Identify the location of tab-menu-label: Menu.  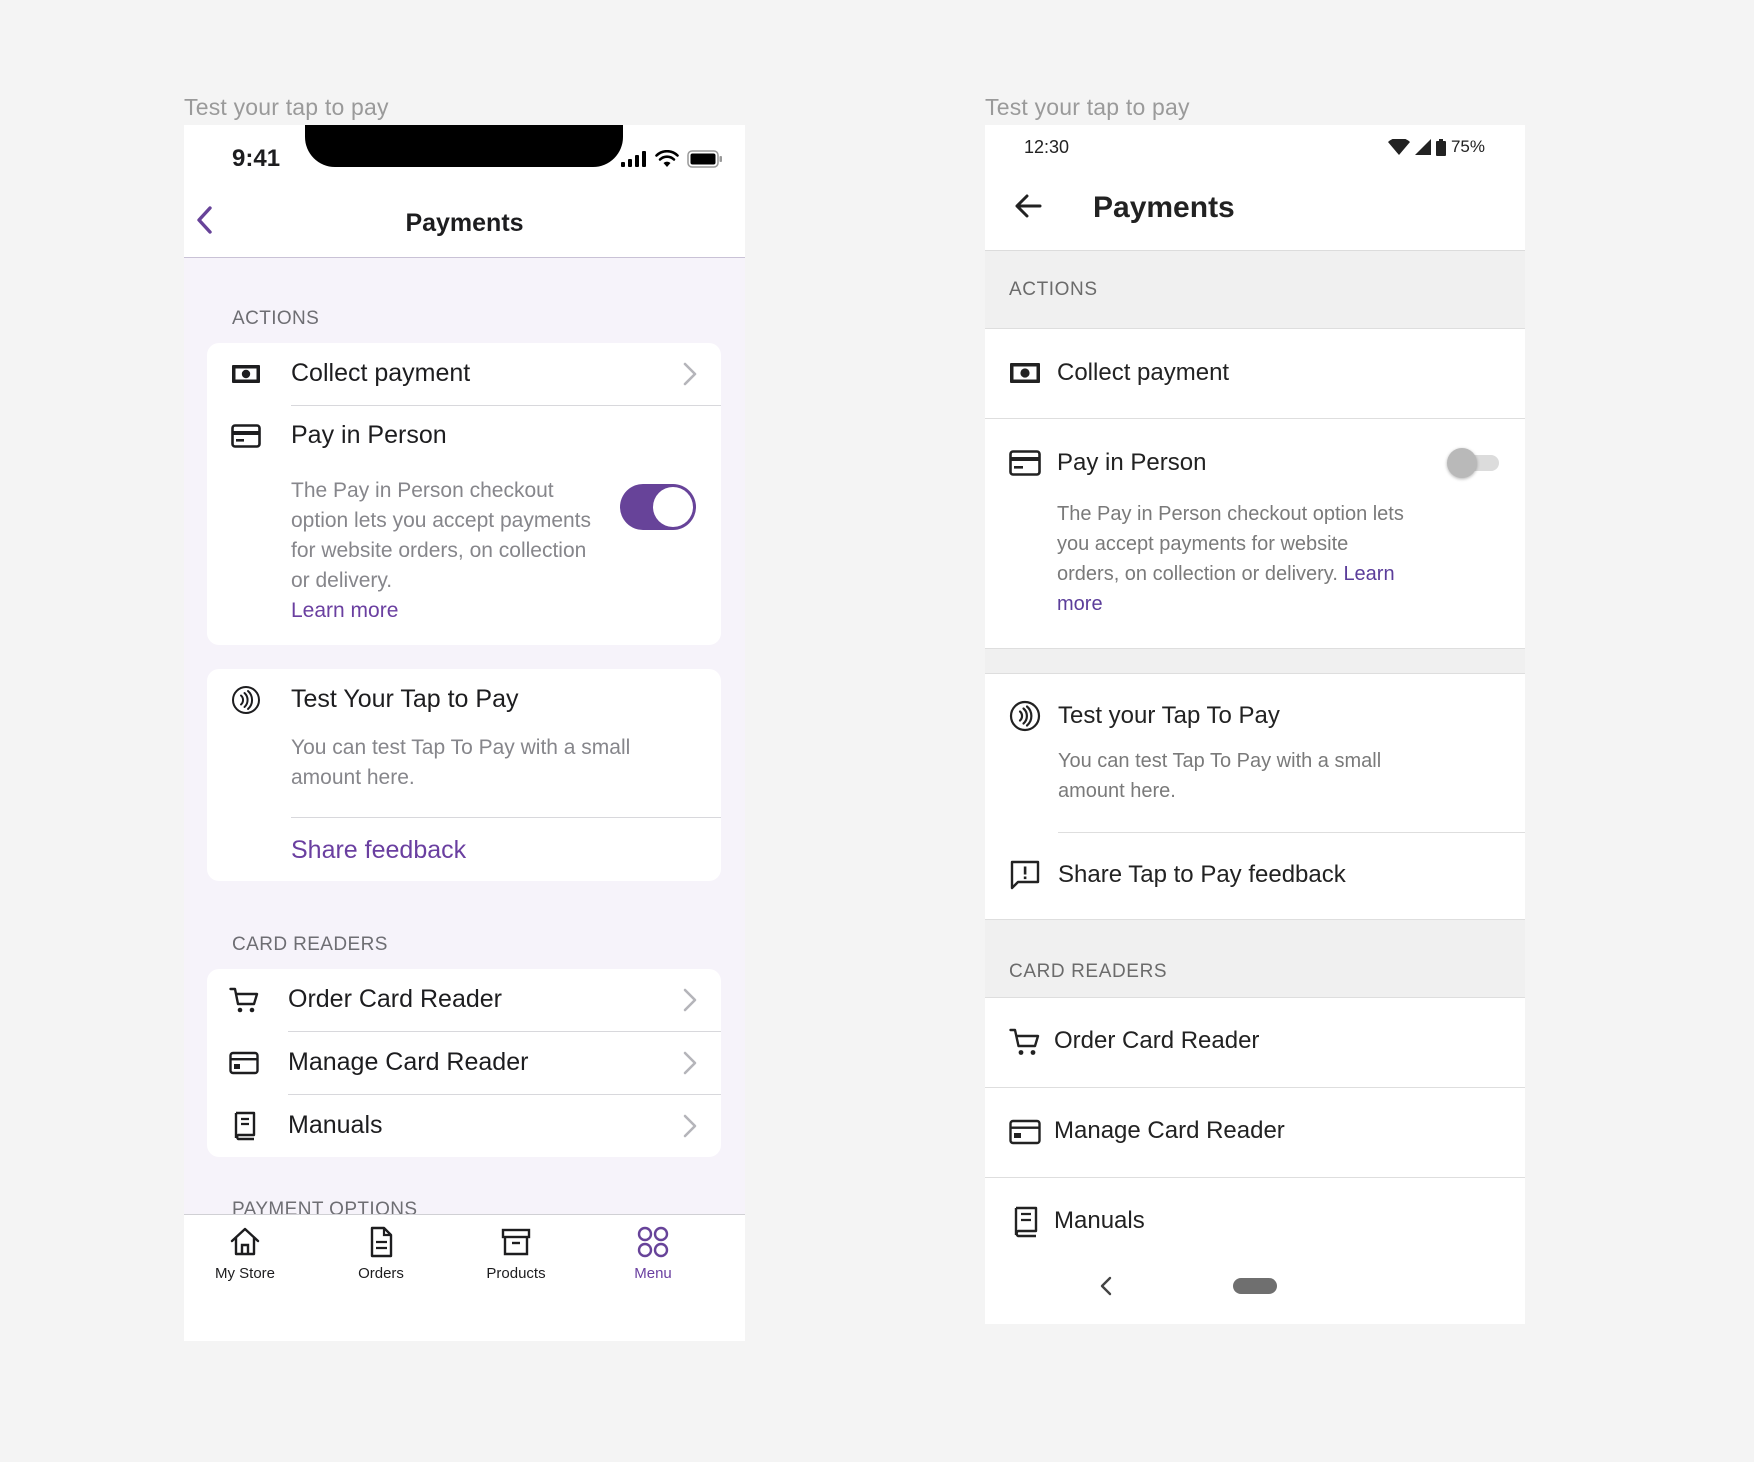
(653, 1273).